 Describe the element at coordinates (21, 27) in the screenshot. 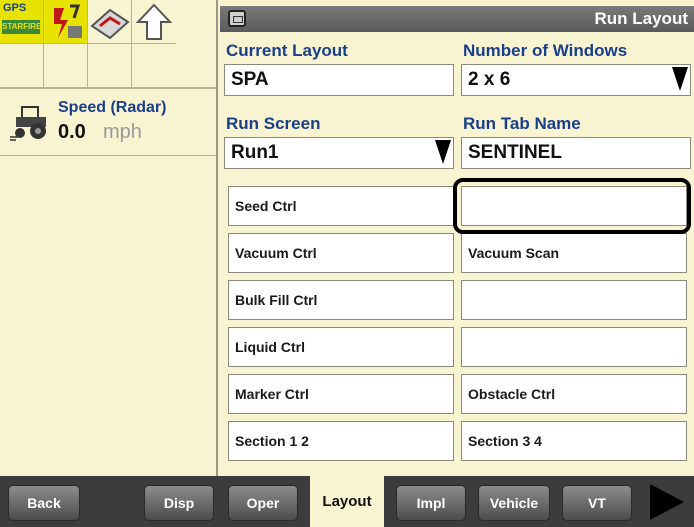

I see `gps-bar-label: STARFIRE` at that location.